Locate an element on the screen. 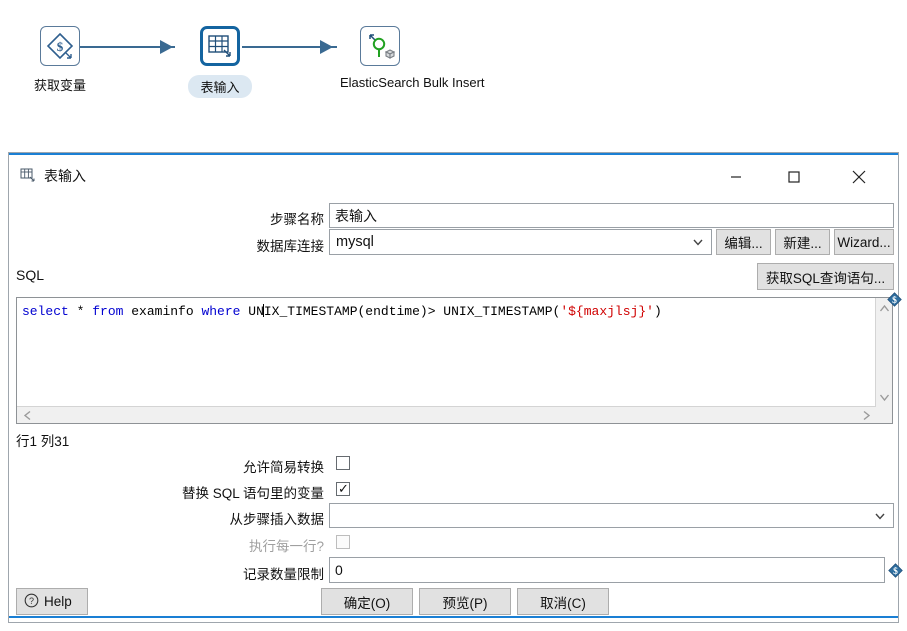  minimize-icon is located at coordinates (736, 177).